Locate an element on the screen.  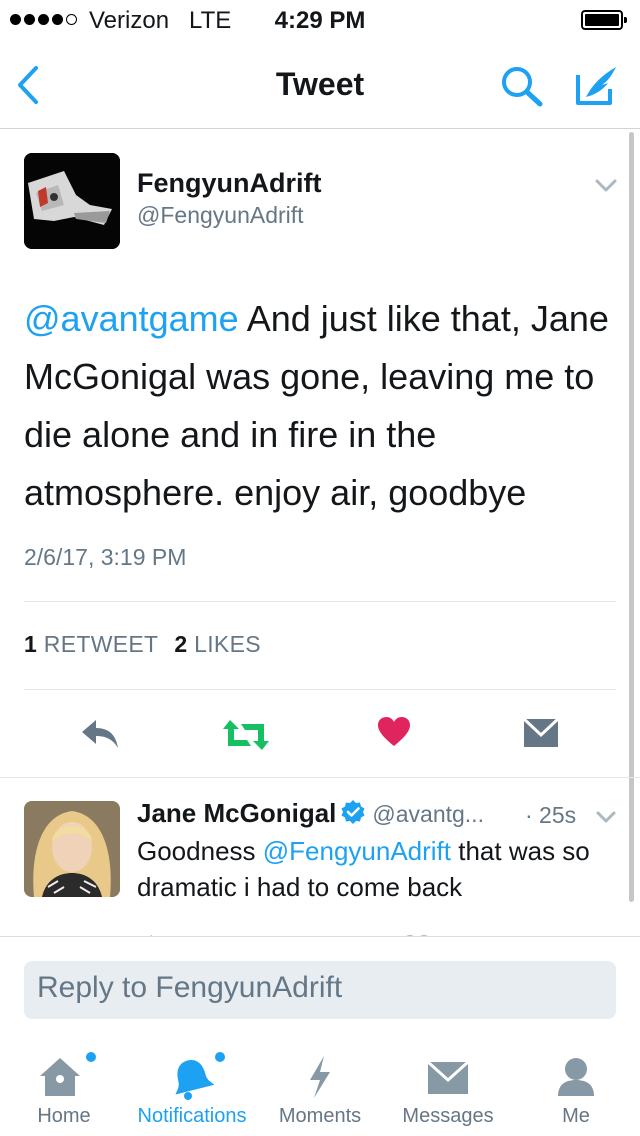
tab-bar: Home Notifications Moments Messages Me is located at coordinates (320, 1086).